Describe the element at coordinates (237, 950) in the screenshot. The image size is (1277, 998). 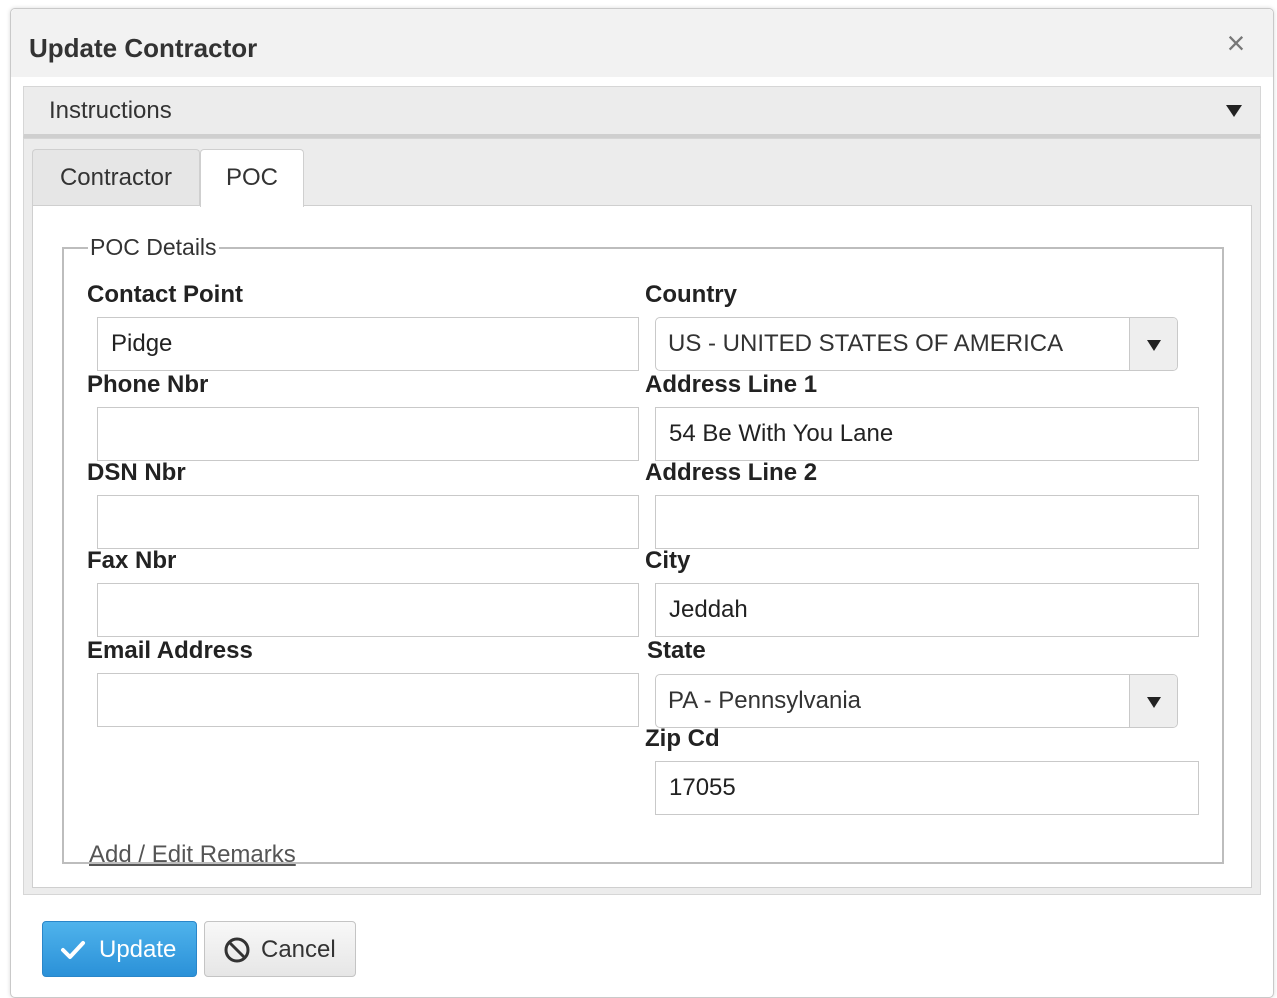
I see `ban-icon` at that location.